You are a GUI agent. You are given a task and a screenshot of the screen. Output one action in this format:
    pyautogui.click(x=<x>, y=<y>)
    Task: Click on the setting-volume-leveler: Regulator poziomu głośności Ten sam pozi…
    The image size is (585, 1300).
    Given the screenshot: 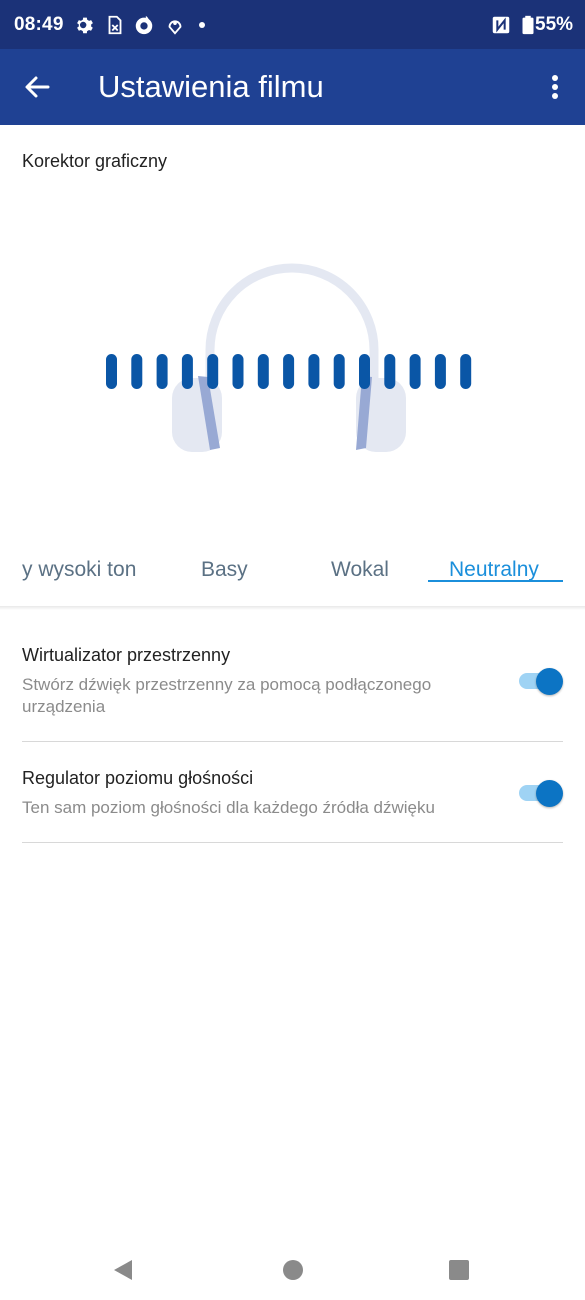 What is the action you would take?
    pyautogui.click(x=292, y=793)
    